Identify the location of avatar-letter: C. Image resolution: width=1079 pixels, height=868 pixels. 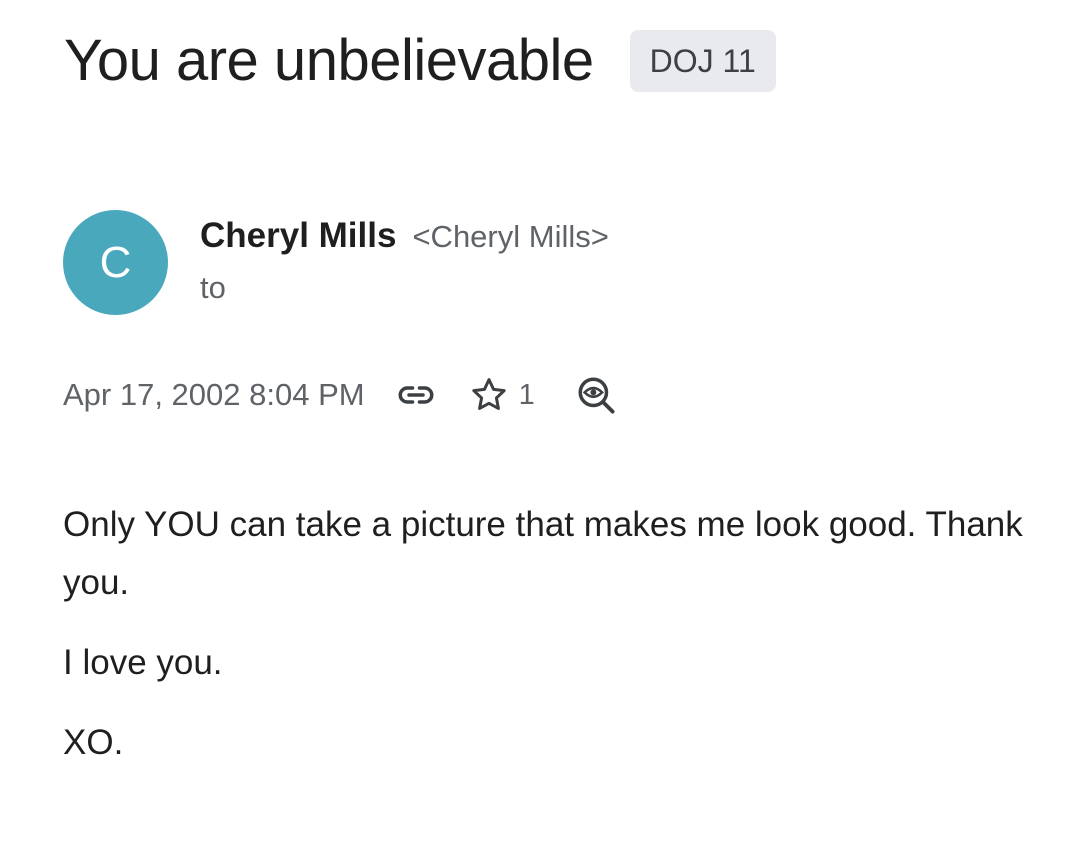
(115, 262).